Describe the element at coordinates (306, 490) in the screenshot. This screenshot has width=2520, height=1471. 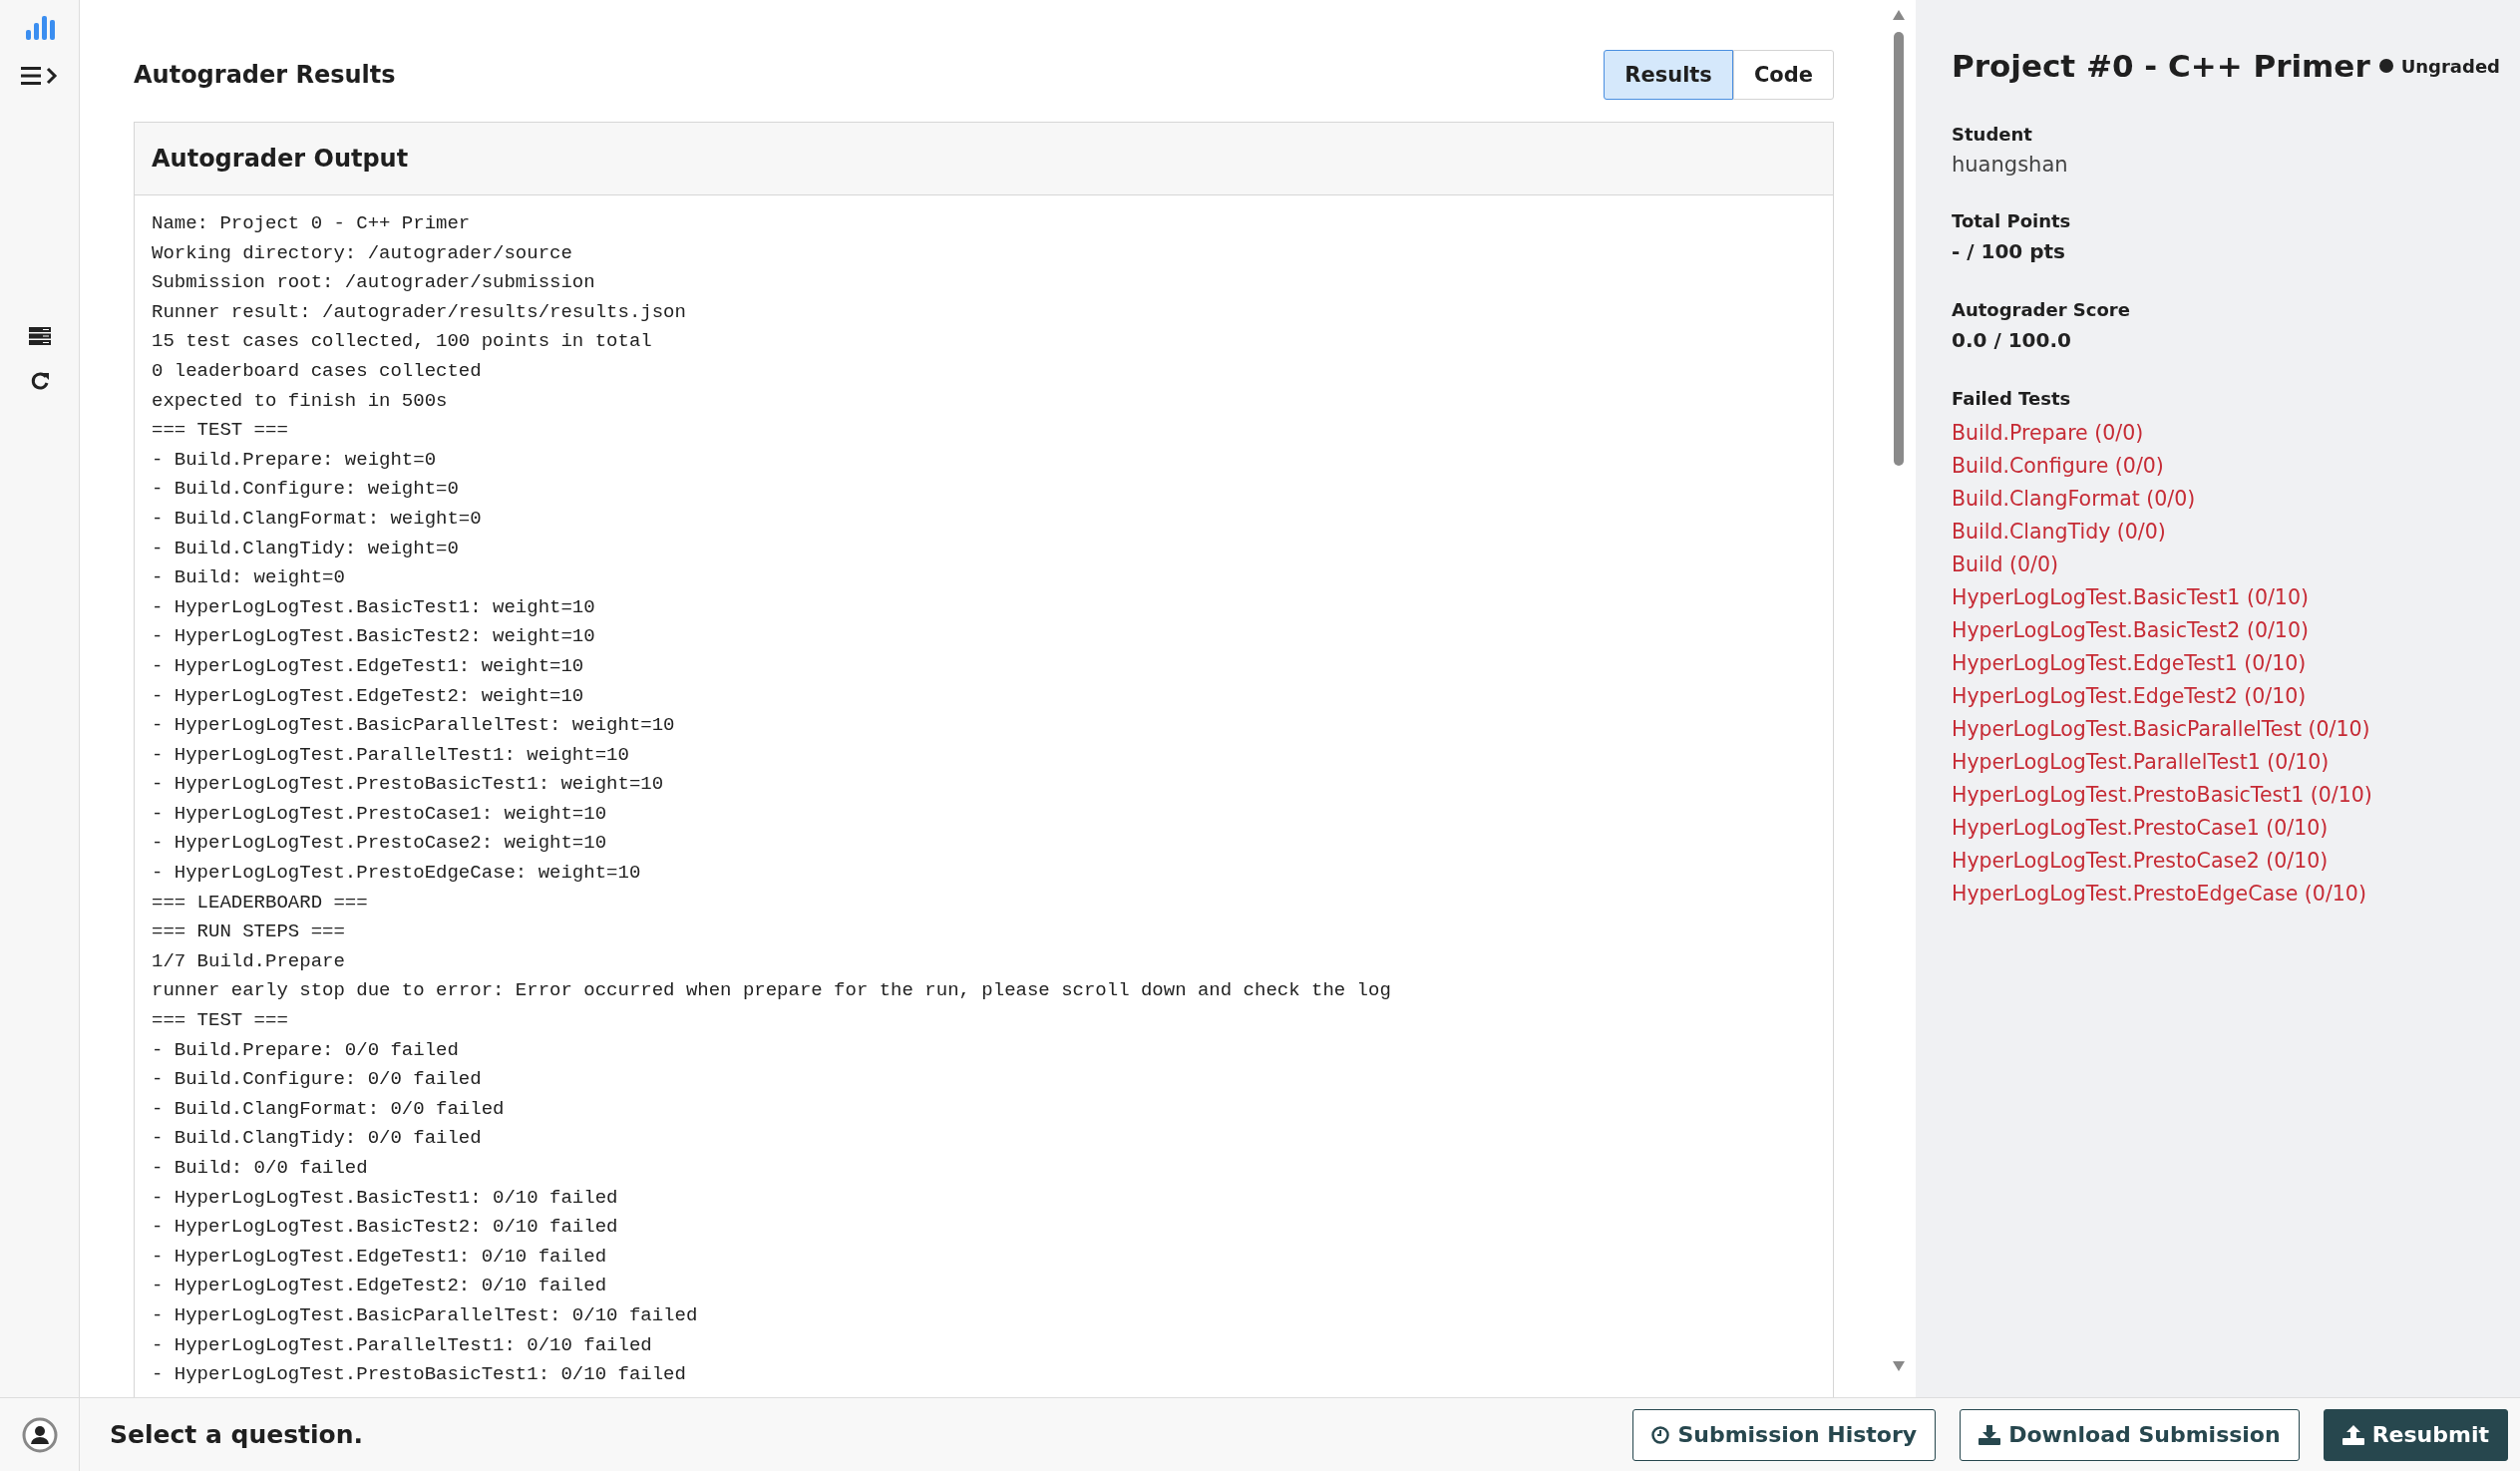
I see `log-line: - Build.Configure: weight=0` at that location.